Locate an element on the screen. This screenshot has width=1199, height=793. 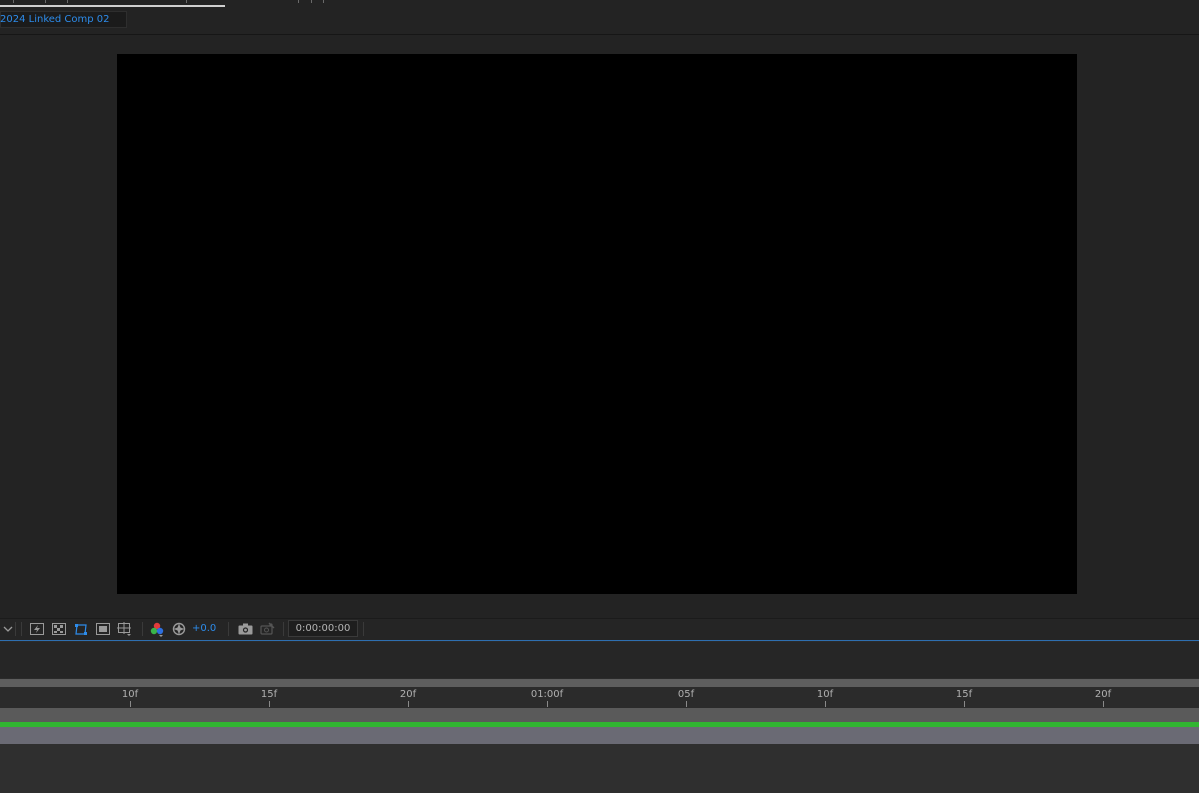
reset-exposure-icon is located at coordinates (179, 629).